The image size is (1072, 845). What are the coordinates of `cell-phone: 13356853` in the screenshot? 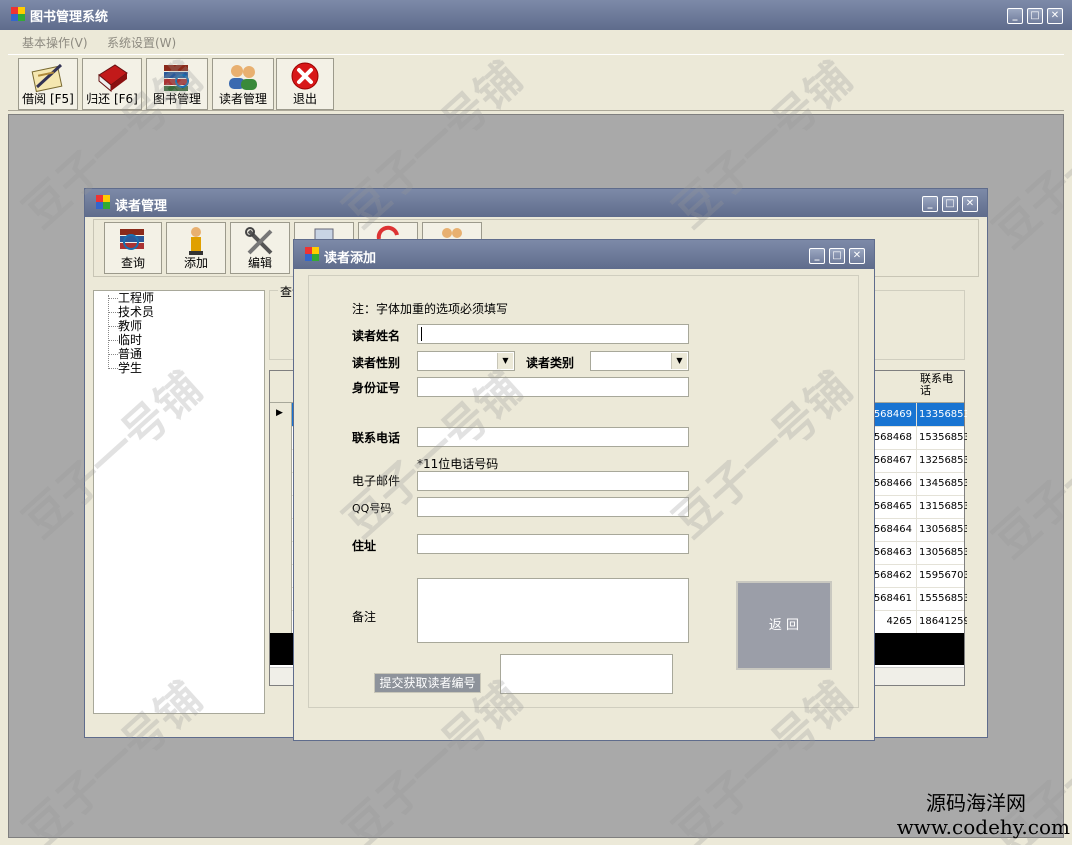 It's located at (941, 414).